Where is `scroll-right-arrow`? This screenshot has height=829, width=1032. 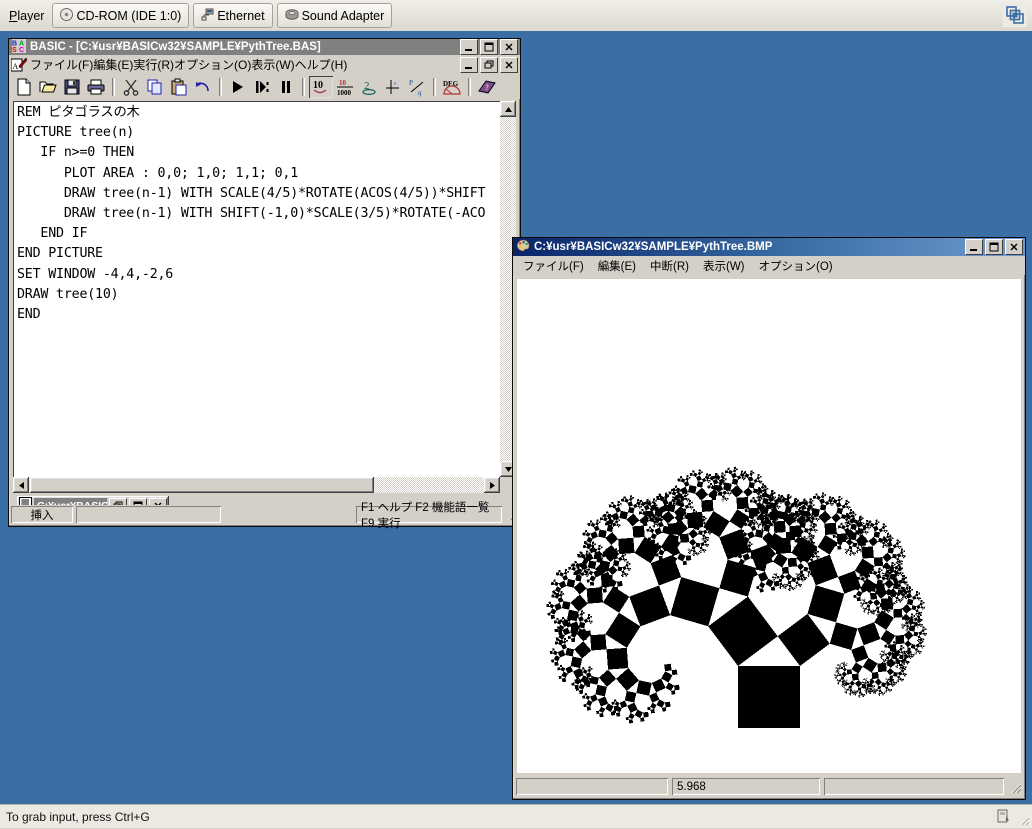
scroll-right-arrow is located at coordinates (492, 485).